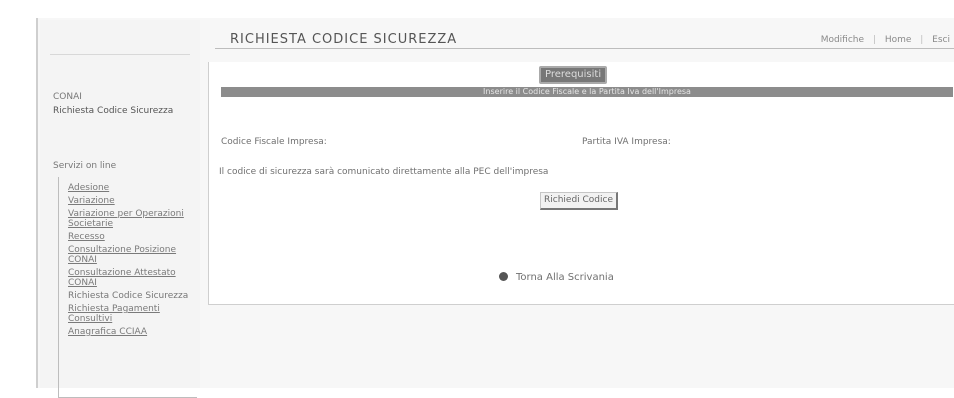  Describe the element at coordinates (274, 142) in the screenshot. I see `codice-fiscale-label: Codice Fiscale Impresa:` at that location.